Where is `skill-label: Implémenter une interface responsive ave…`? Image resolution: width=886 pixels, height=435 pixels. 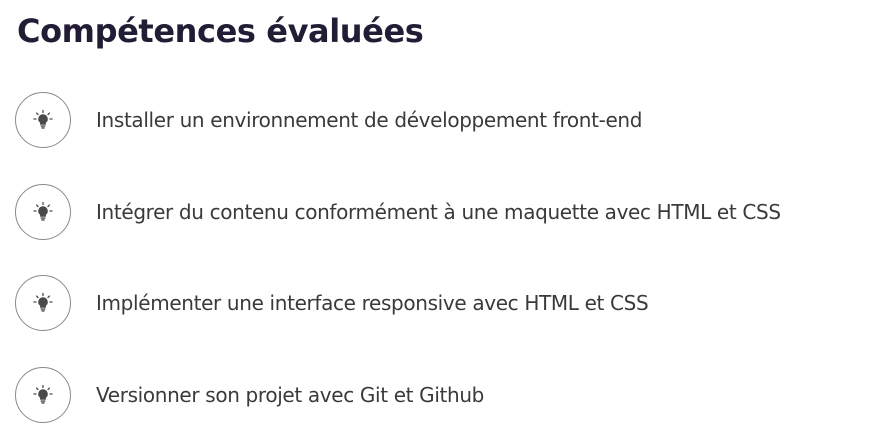
skill-label: Implémenter une interface responsive ave… is located at coordinates (372, 303).